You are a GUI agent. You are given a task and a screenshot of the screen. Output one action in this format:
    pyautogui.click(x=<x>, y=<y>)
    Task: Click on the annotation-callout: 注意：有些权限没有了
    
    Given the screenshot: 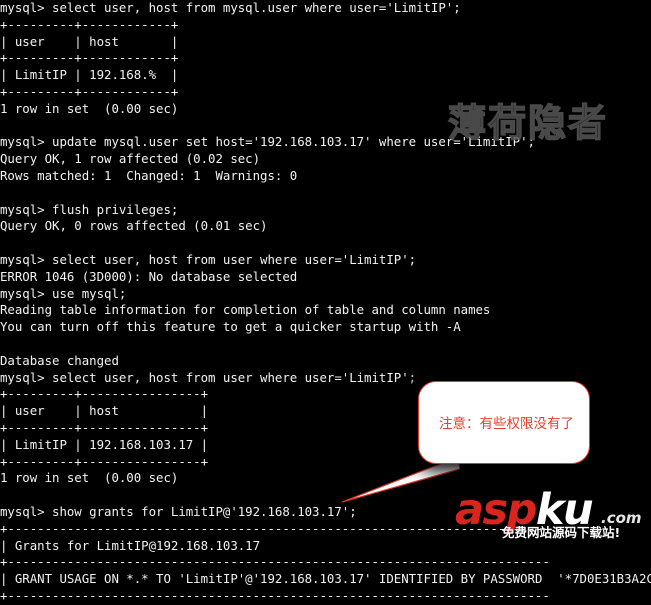 What is the action you would take?
    pyautogui.click(x=504, y=422)
    